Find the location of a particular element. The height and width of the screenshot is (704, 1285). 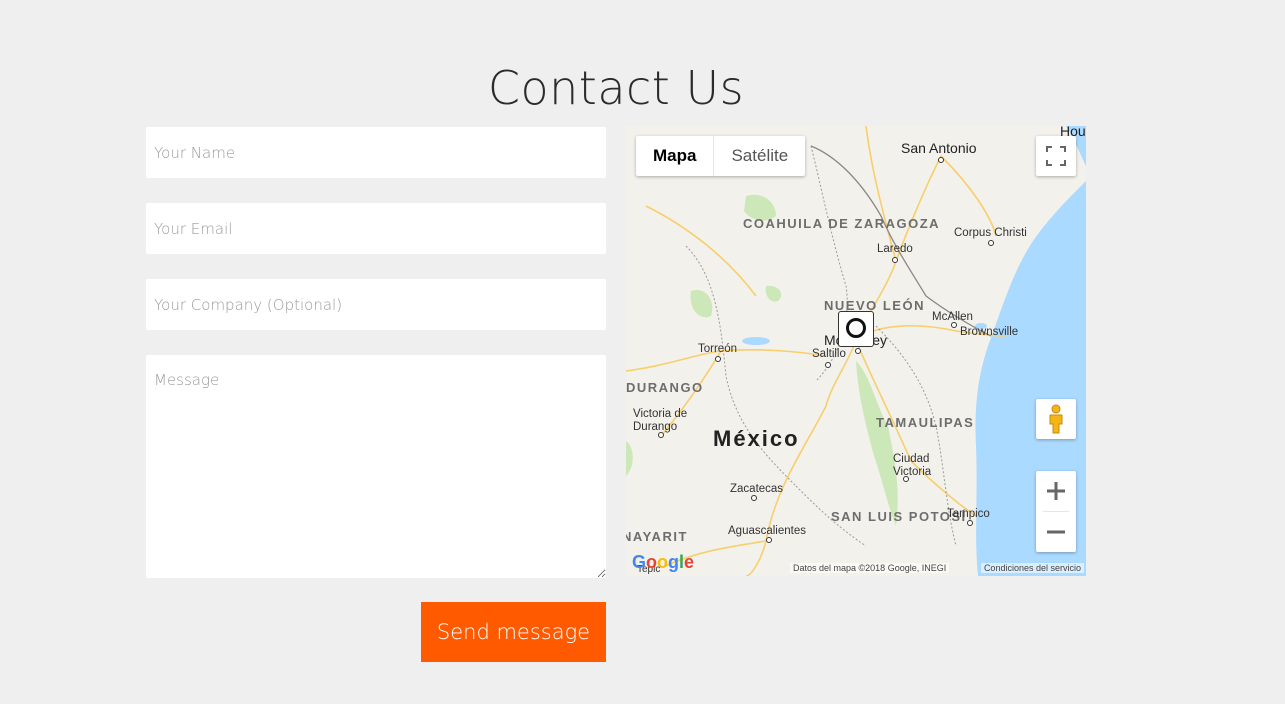

city-dot-torreon is located at coordinates (718, 359).